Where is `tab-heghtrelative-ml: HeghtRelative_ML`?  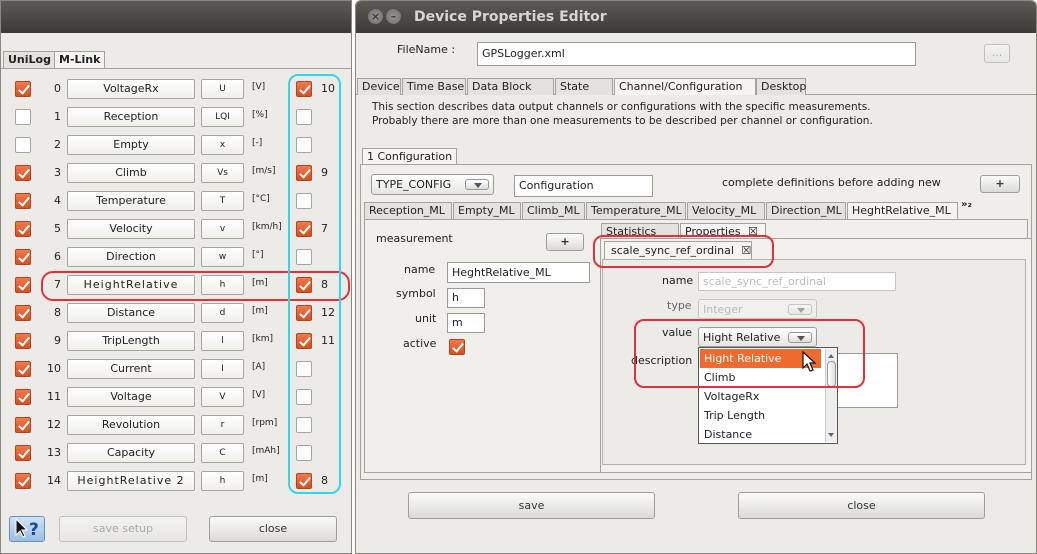
tab-heghtrelative-ml: HeghtRelative_ML is located at coordinates (902, 211).